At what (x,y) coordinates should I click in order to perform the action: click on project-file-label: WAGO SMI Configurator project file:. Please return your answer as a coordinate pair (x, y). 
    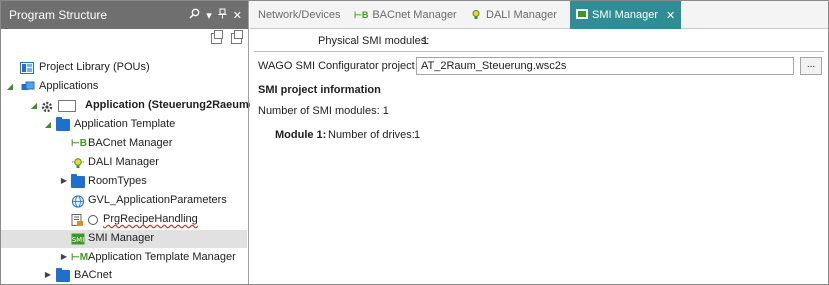
    Looking at the image, I should click on (346, 66).